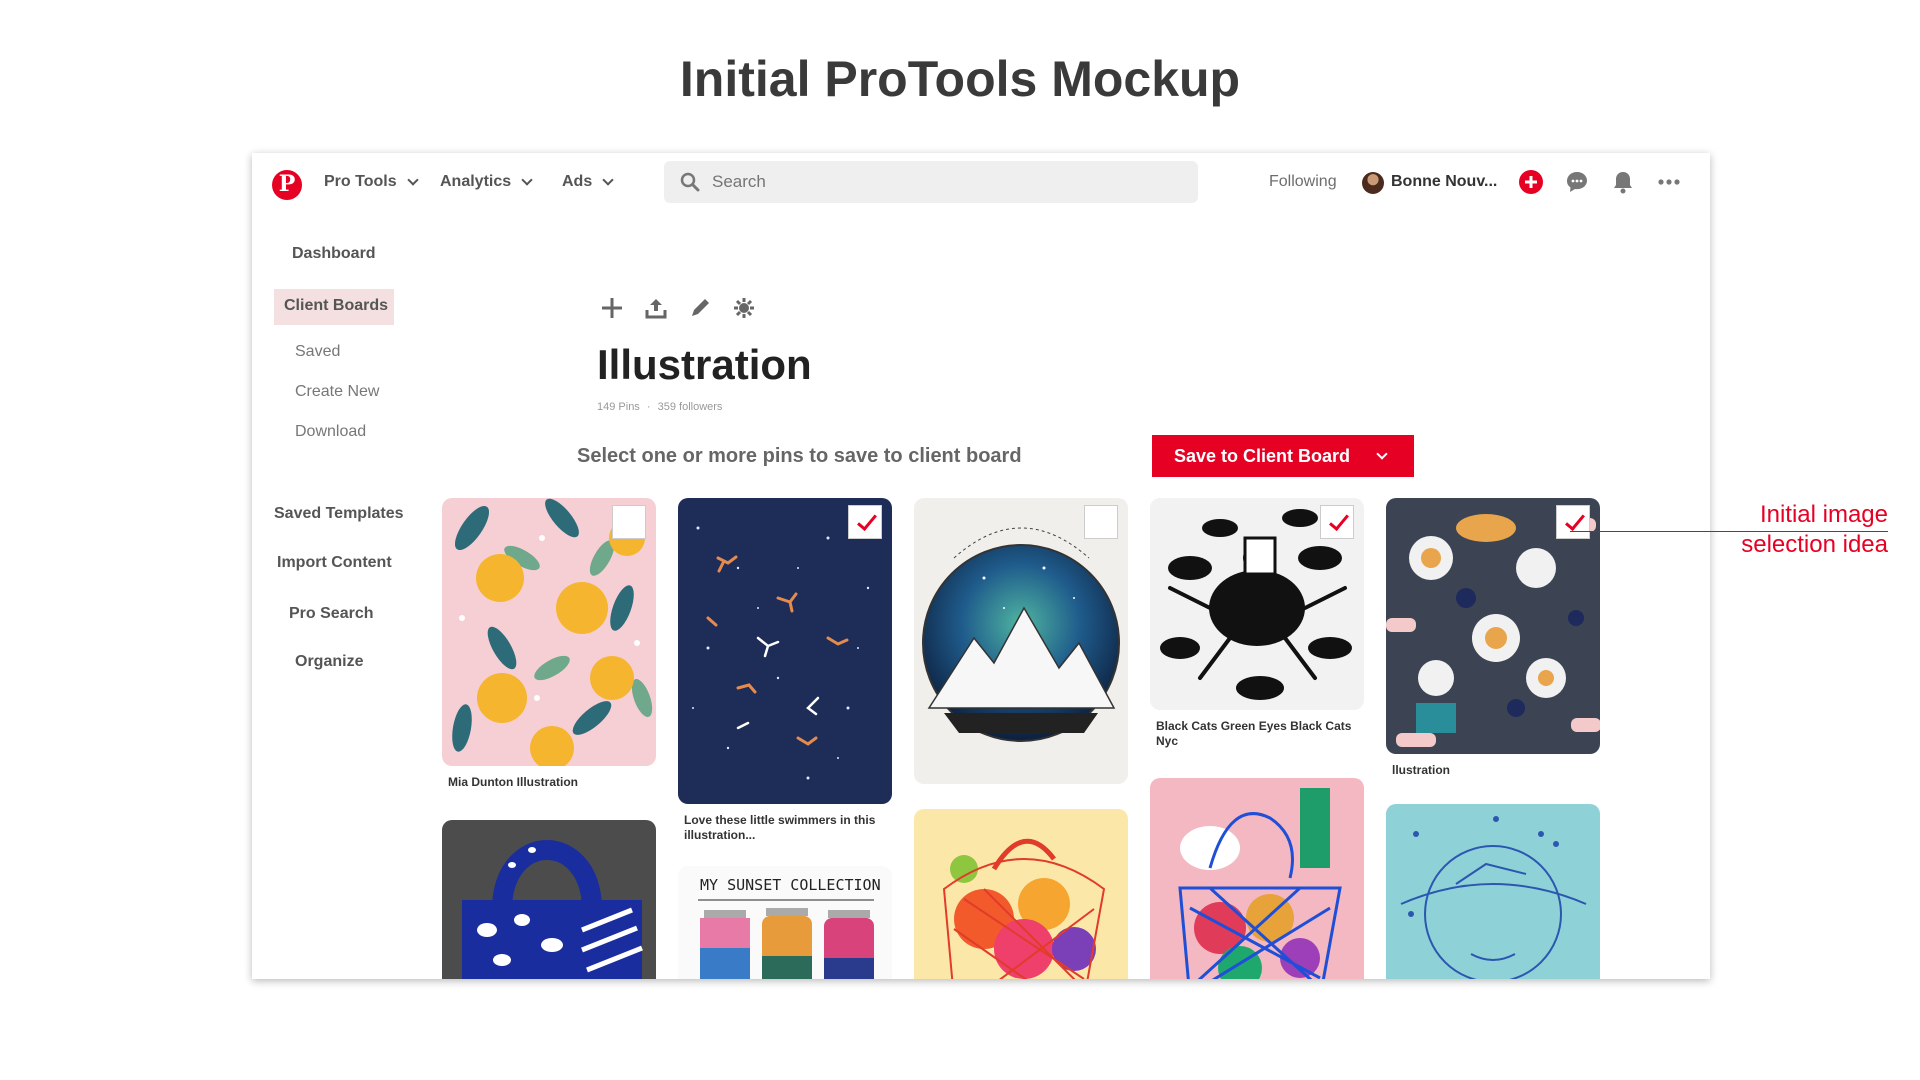  What do you see at coordinates (1373, 183) in the screenshot?
I see `avatar` at bounding box center [1373, 183].